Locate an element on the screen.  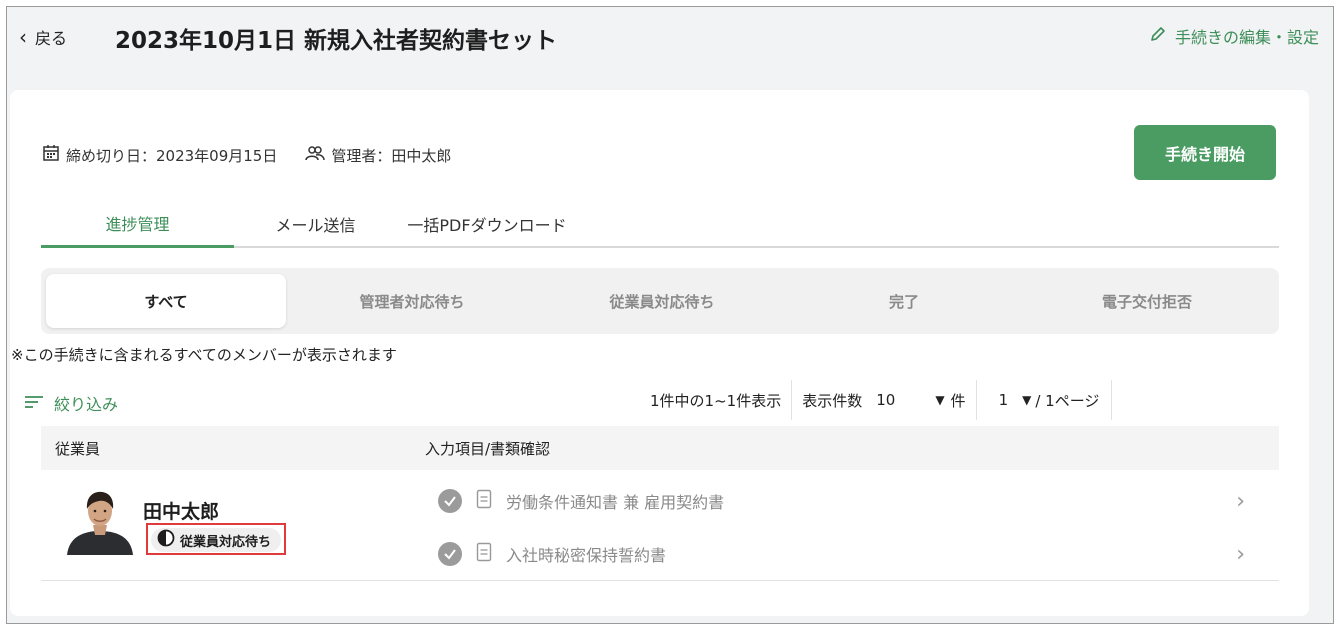
status-filter-employee-waiting: 従業員対応待ち is located at coordinates (662, 301).